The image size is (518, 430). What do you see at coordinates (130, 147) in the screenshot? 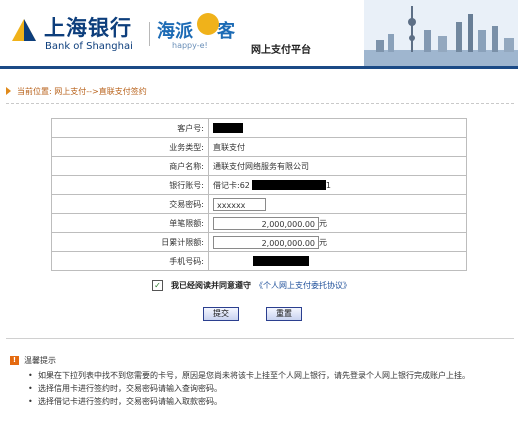
I see `business-type-label: 业务类型:` at bounding box center [130, 147].